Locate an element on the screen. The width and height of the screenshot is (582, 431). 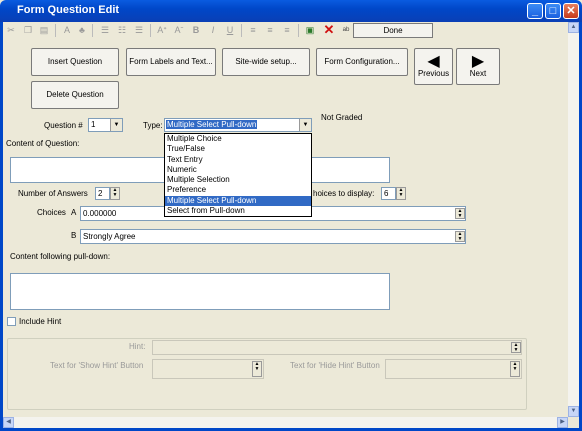
insert-image-icon: ▣ is located at coordinates (310, 30).